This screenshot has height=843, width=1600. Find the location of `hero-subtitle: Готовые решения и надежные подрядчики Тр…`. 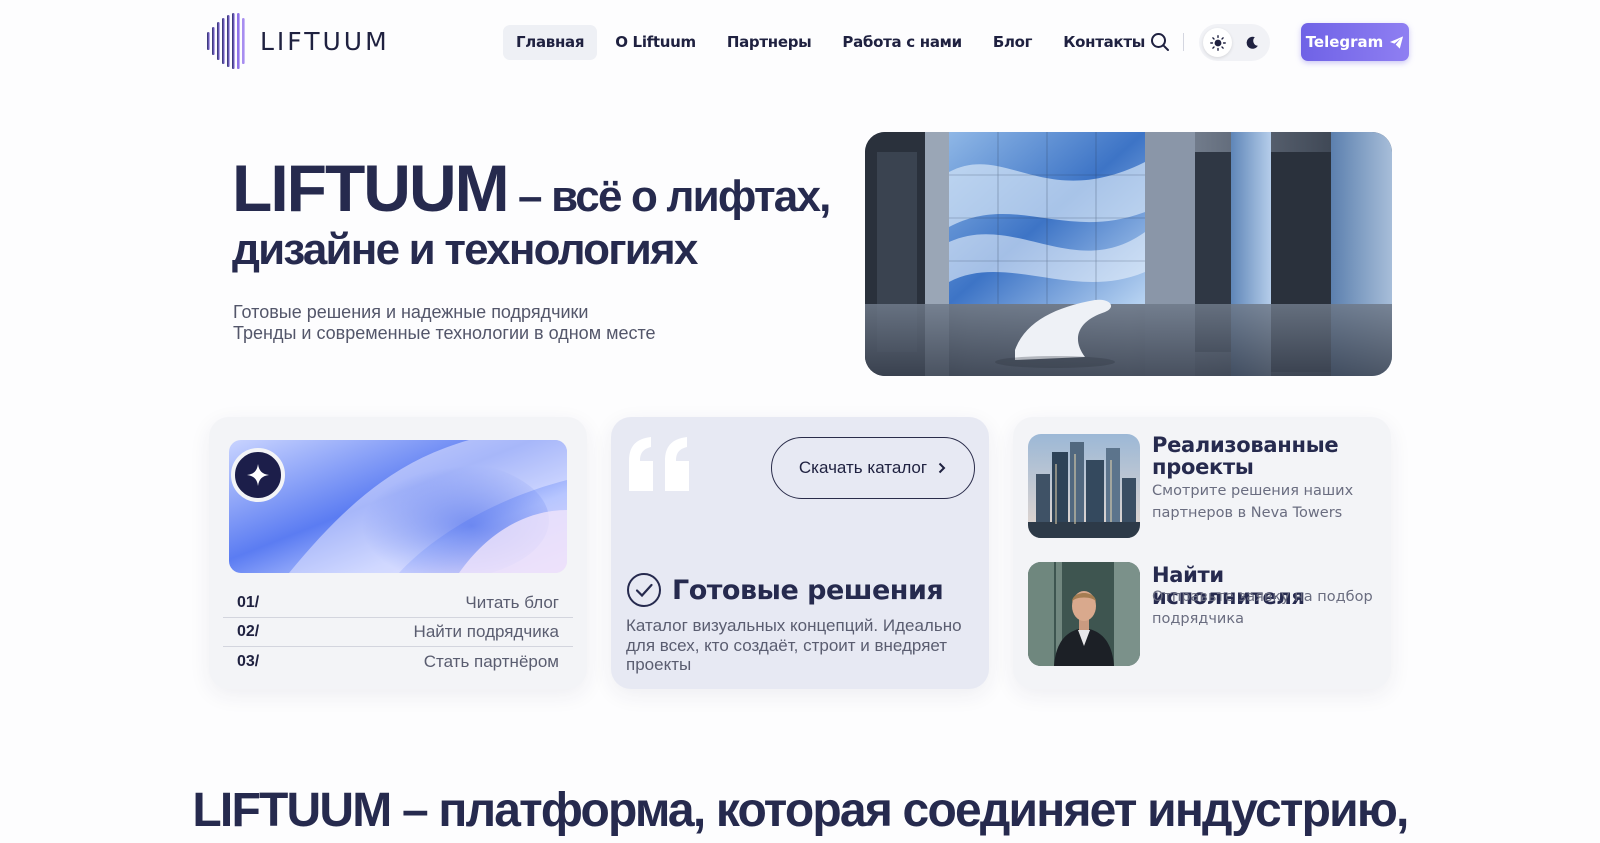

hero-subtitle: Готовые решения и надежные подрядчики Тр… is located at coordinates (444, 323).